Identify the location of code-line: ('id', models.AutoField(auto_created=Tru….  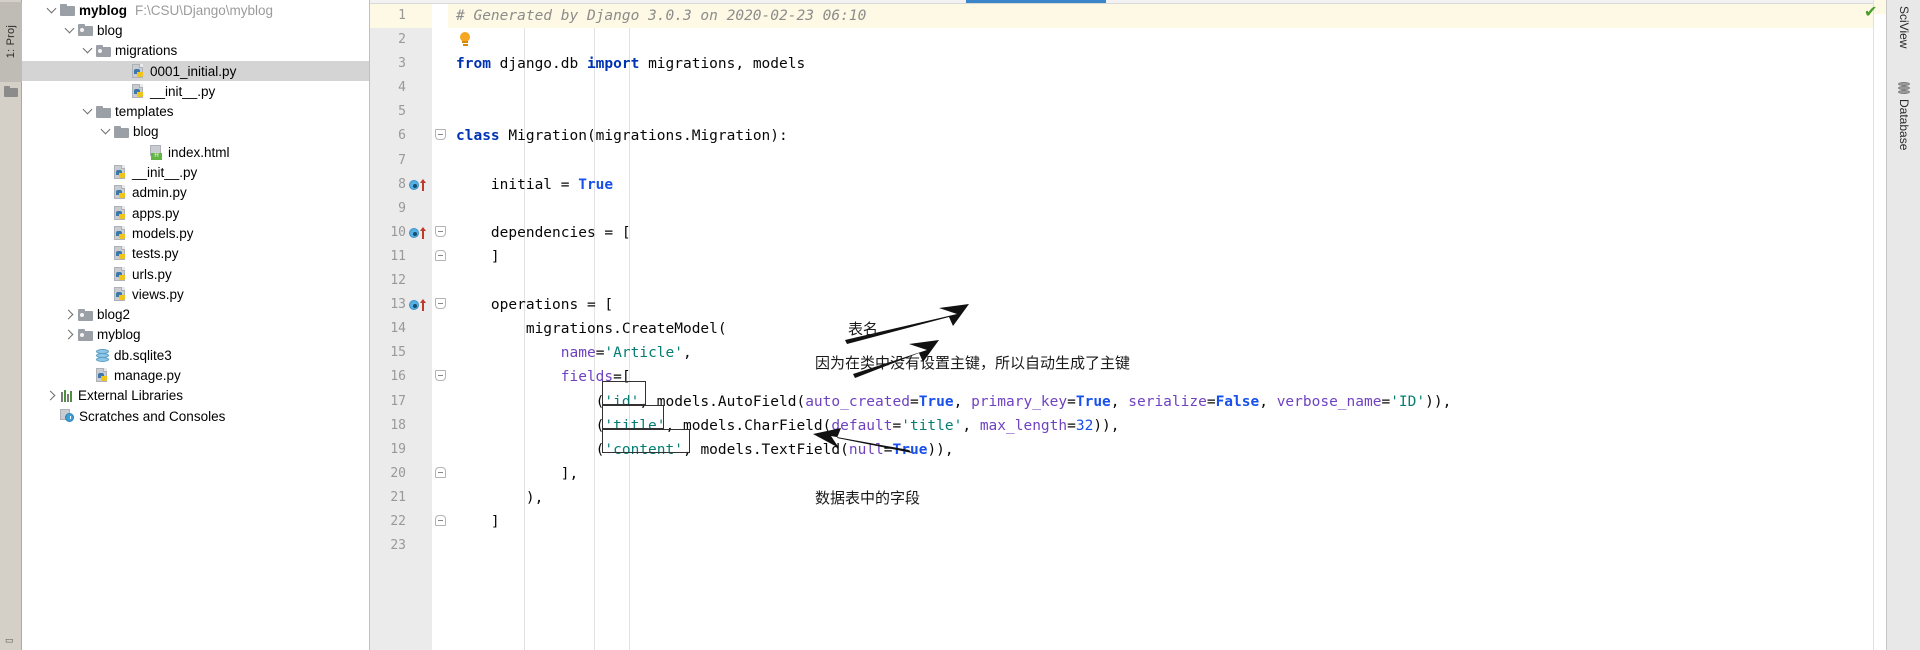
(1167, 402).